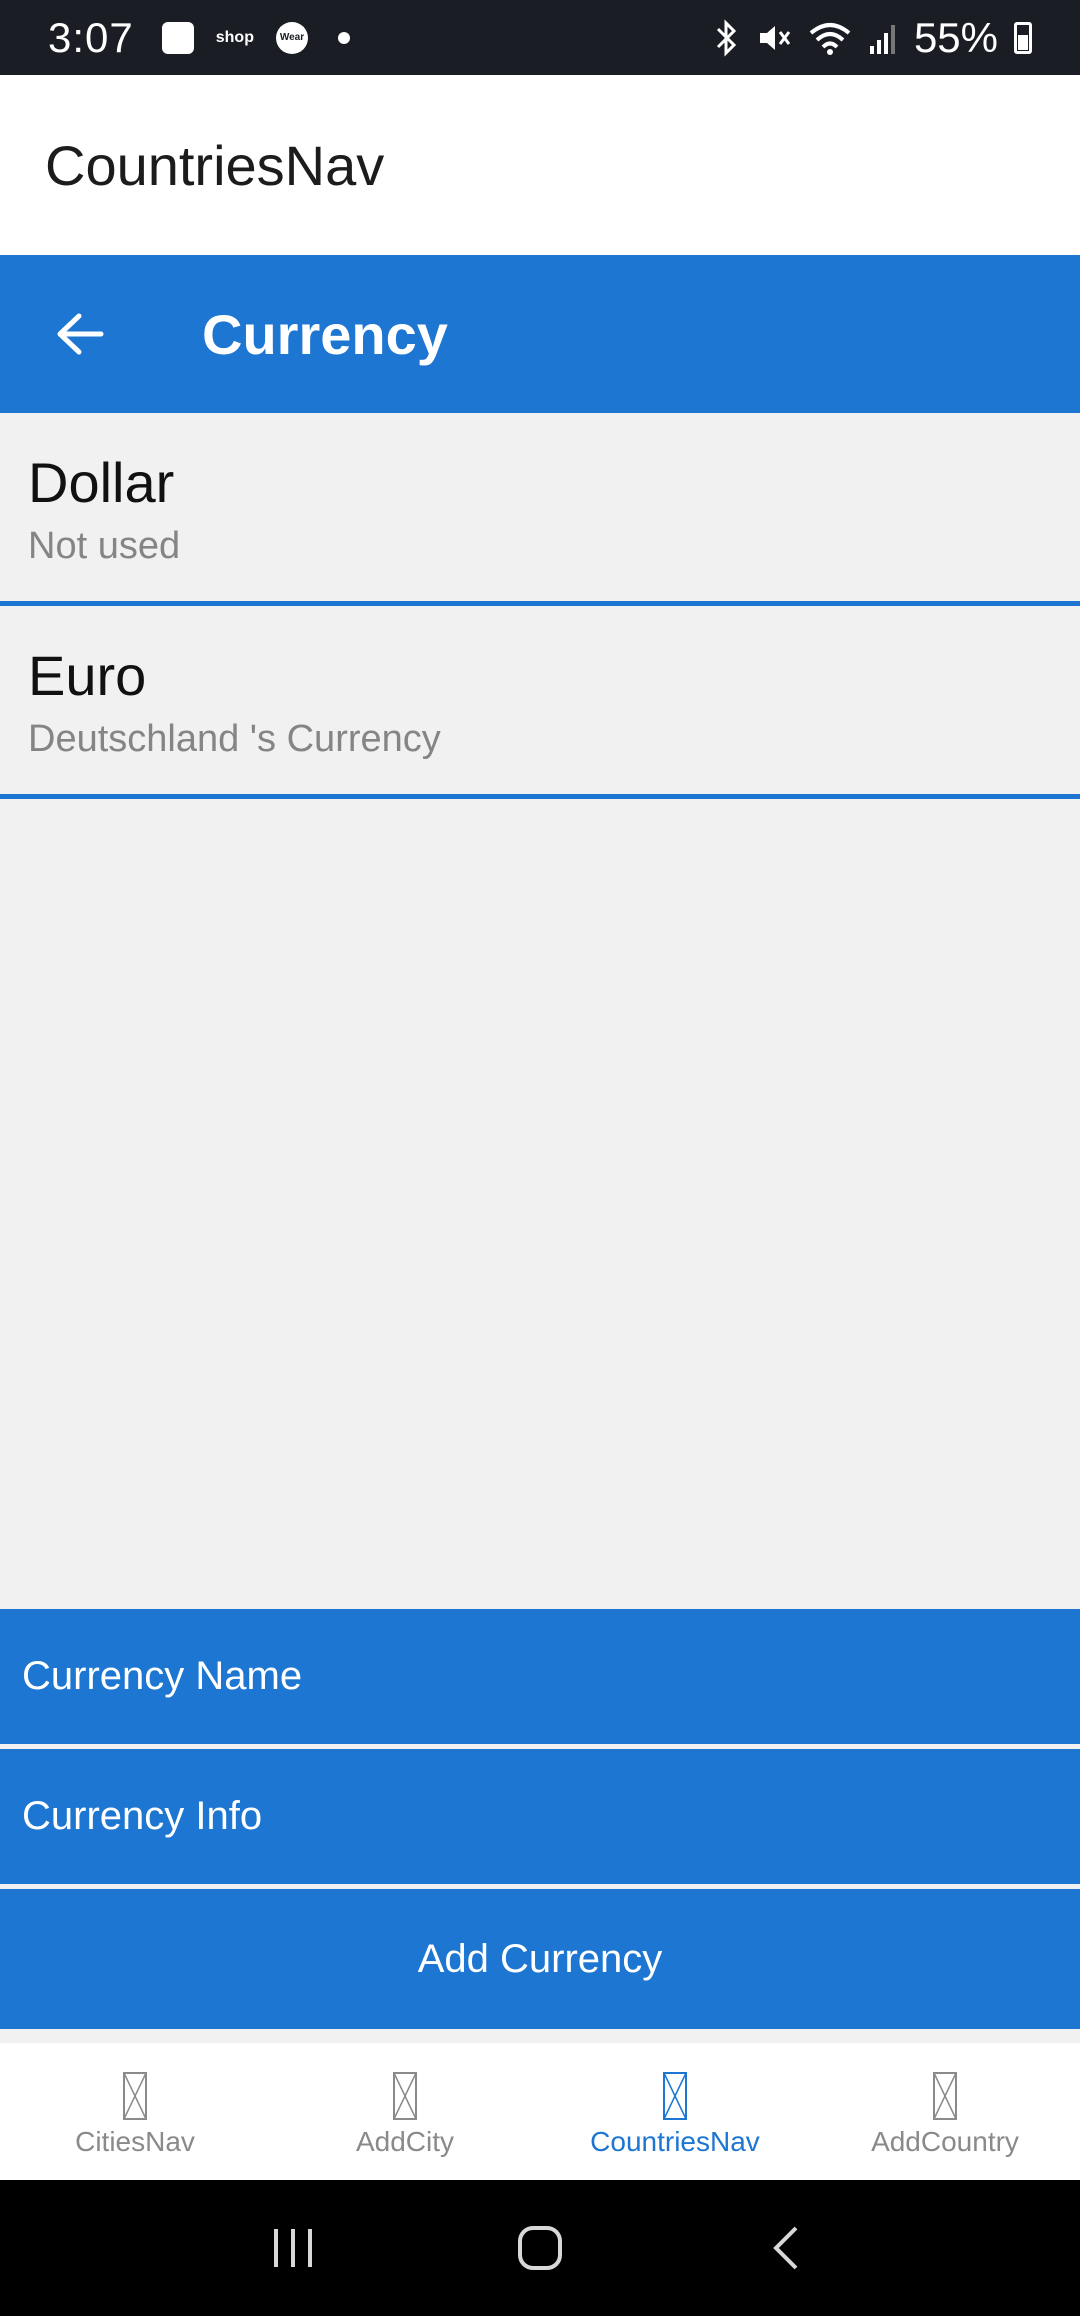 The height and width of the screenshot is (2316, 1080). I want to click on tab-citiesnav: CitiesNav, so click(135, 2111).